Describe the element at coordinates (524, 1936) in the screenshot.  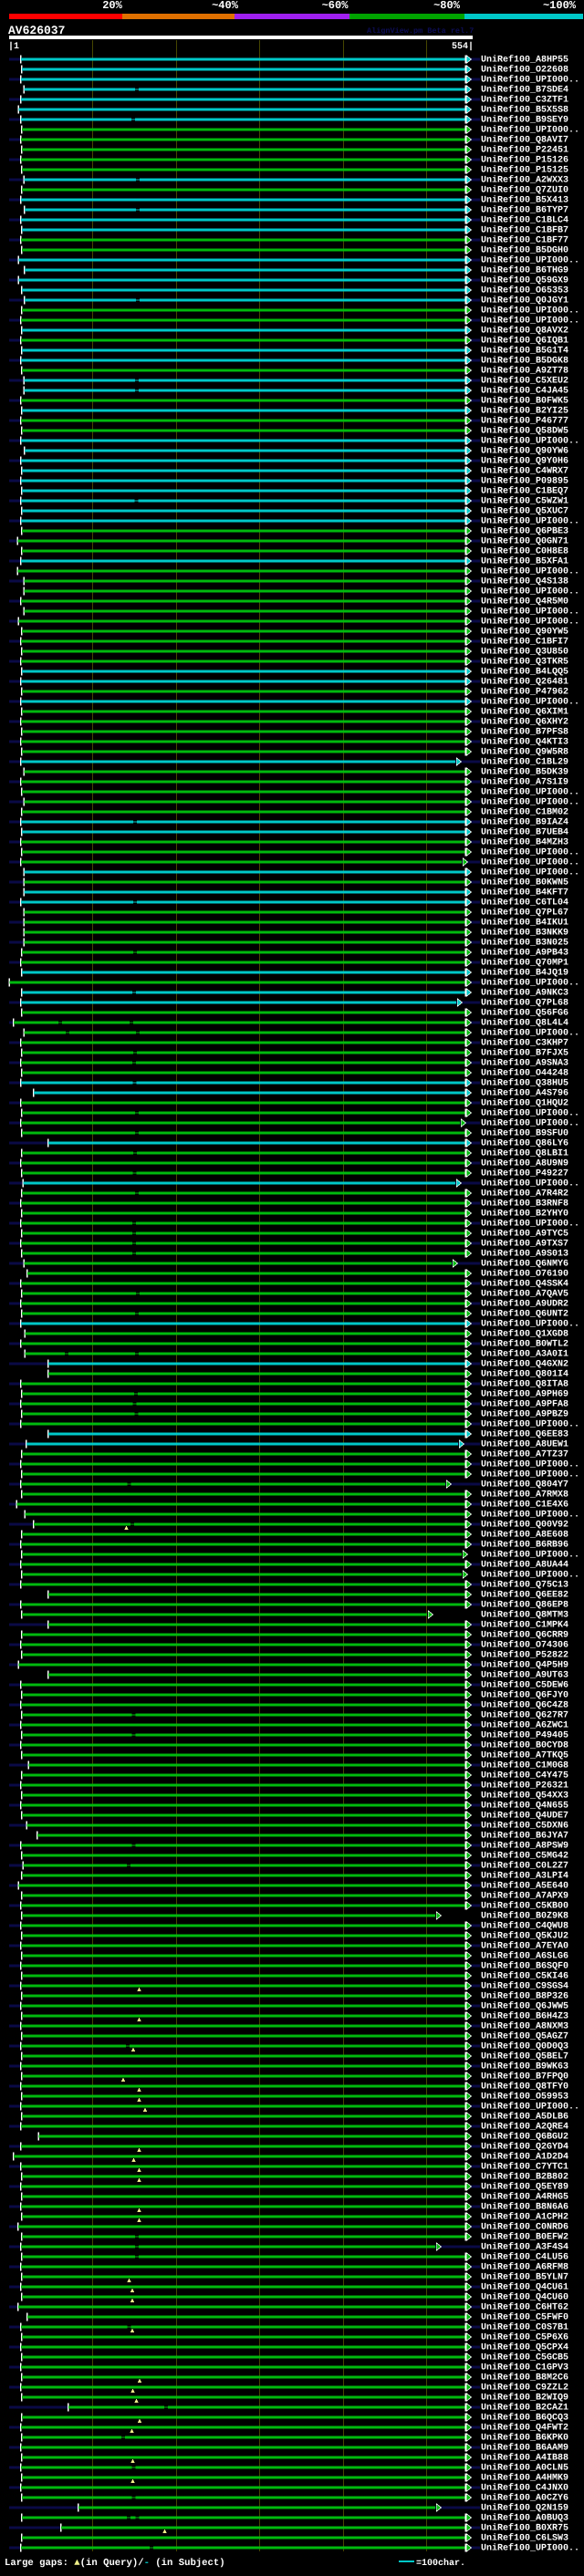
I see `svg-text: UniRef100_Q5KJU2` at that location.